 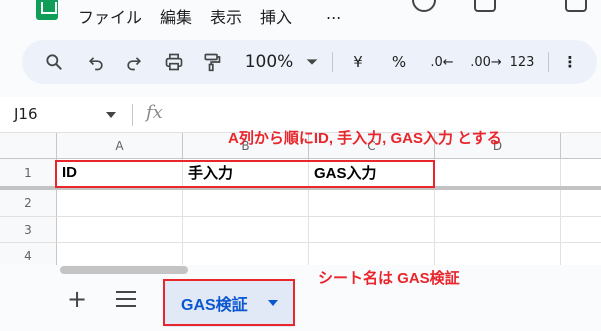 What do you see at coordinates (498, 254) in the screenshot?
I see `cell-d4` at bounding box center [498, 254].